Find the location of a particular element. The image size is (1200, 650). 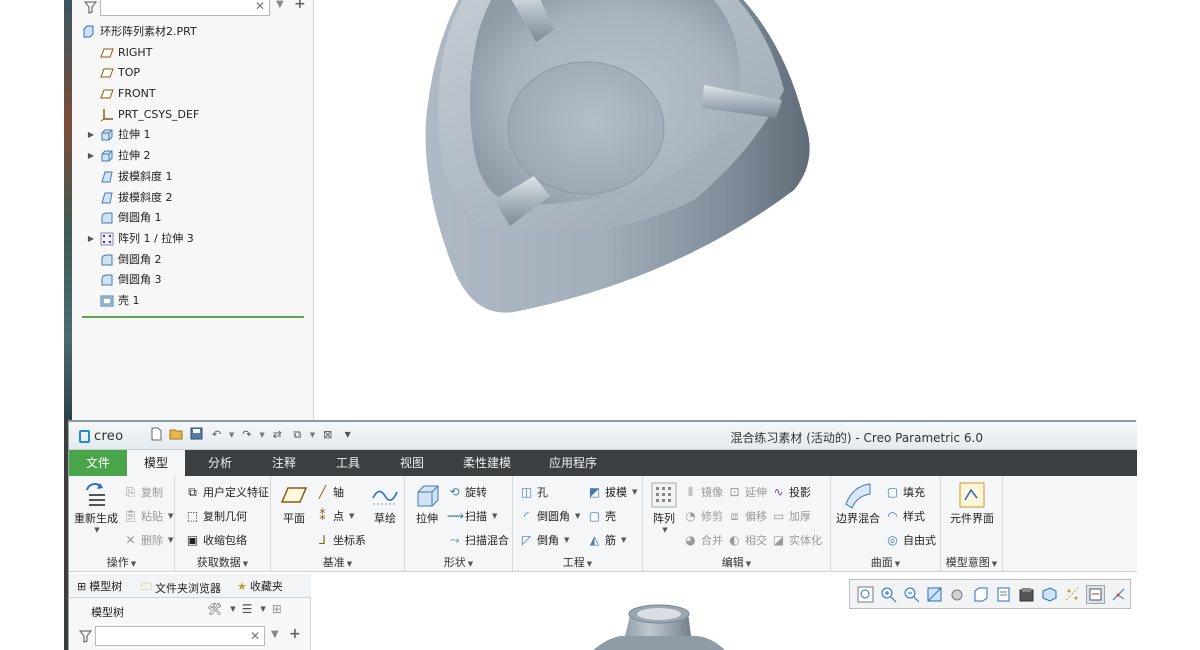

offset-button: ⧈ 偏移 is located at coordinates (747, 516).